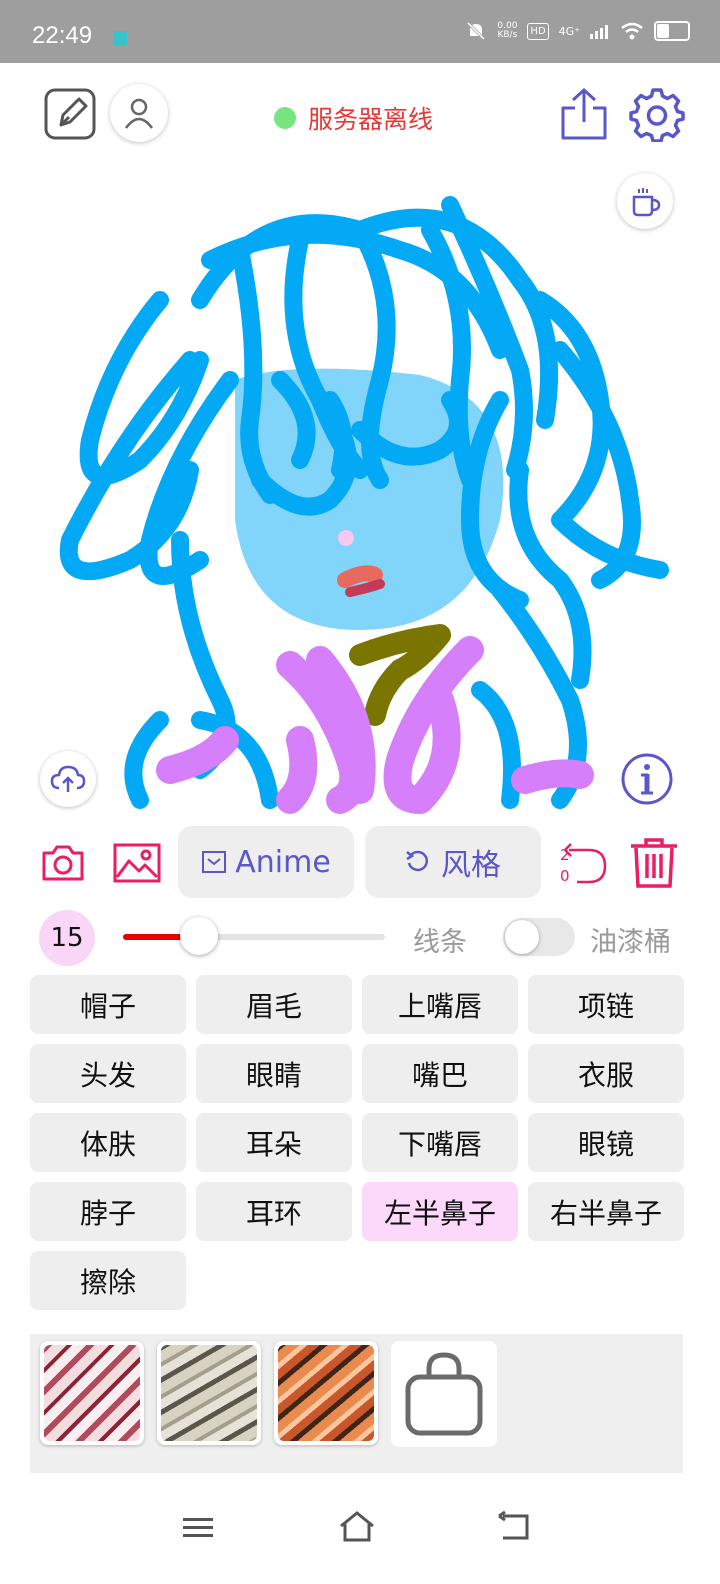 This screenshot has height=1584, width=720. I want to click on settings-button, so click(657, 114).